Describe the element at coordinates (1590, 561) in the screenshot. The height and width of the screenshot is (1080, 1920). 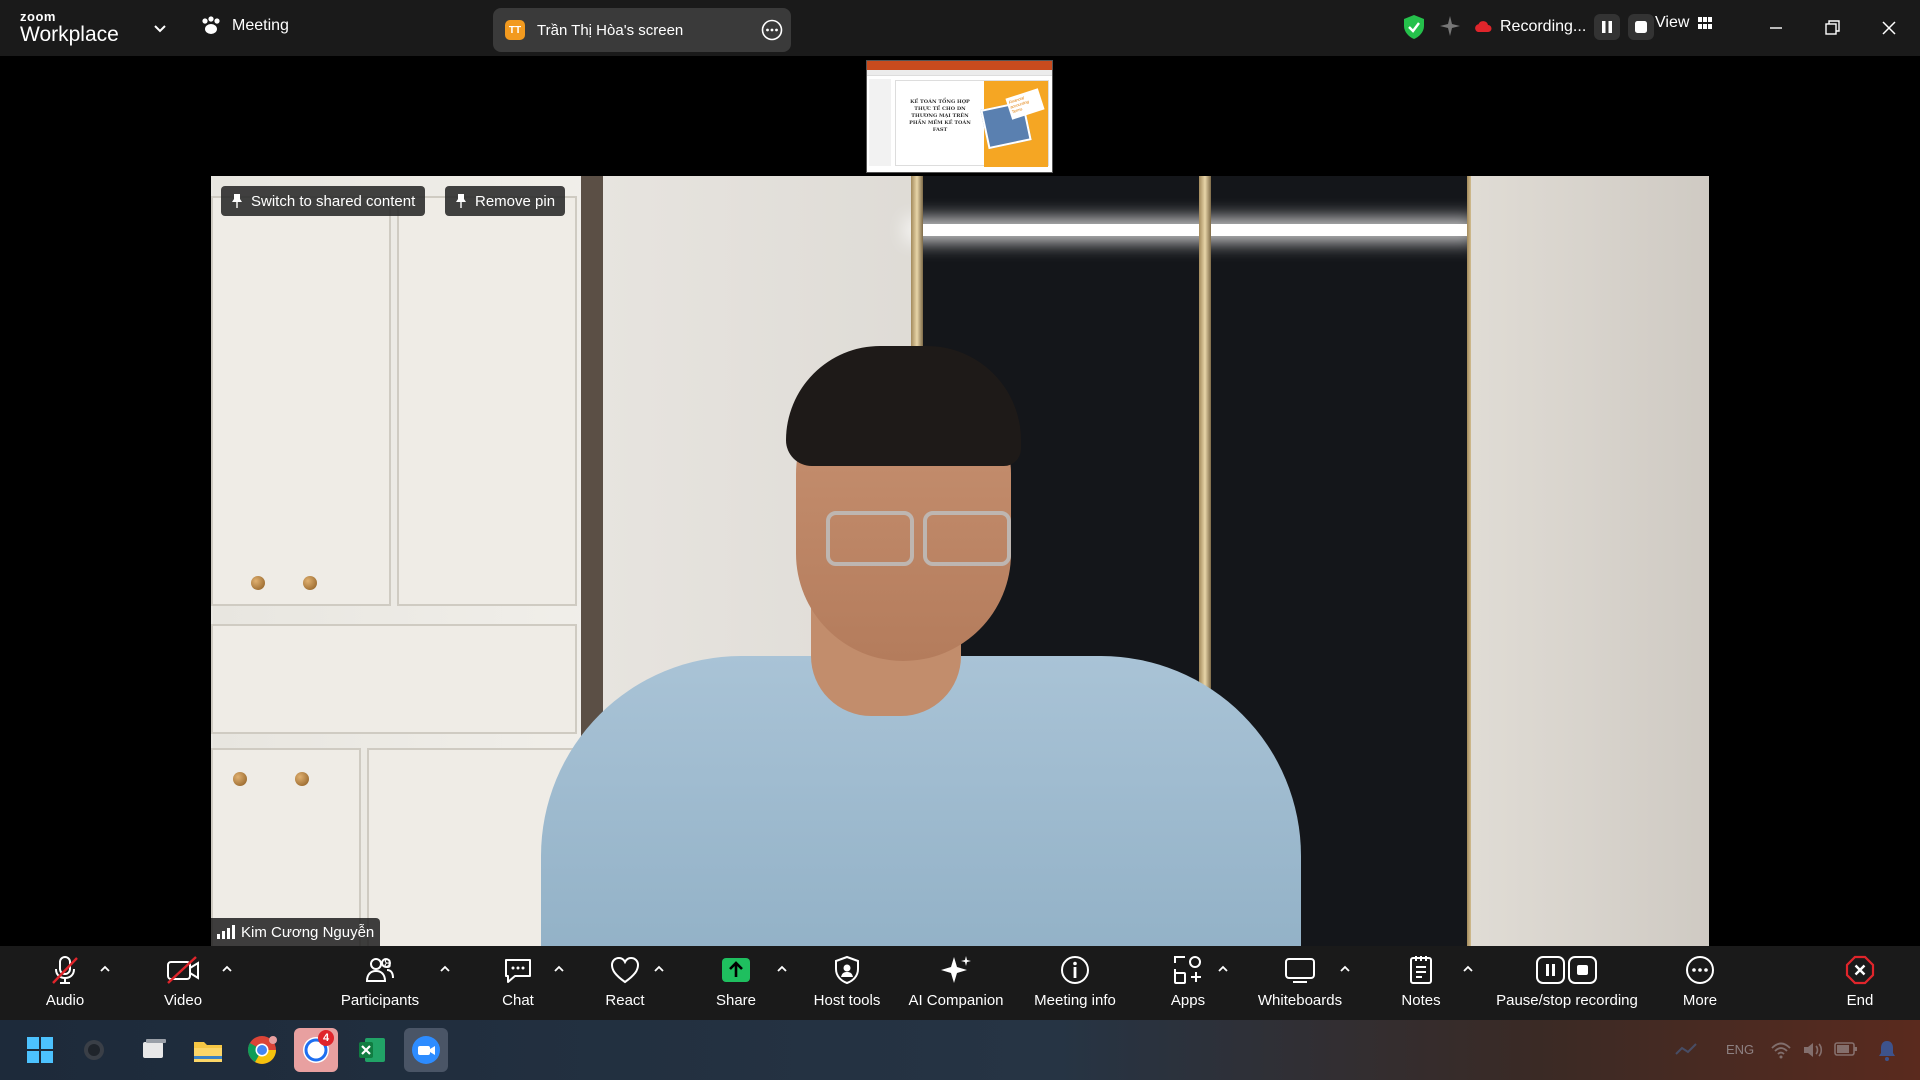
I see `background-wall` at that location.